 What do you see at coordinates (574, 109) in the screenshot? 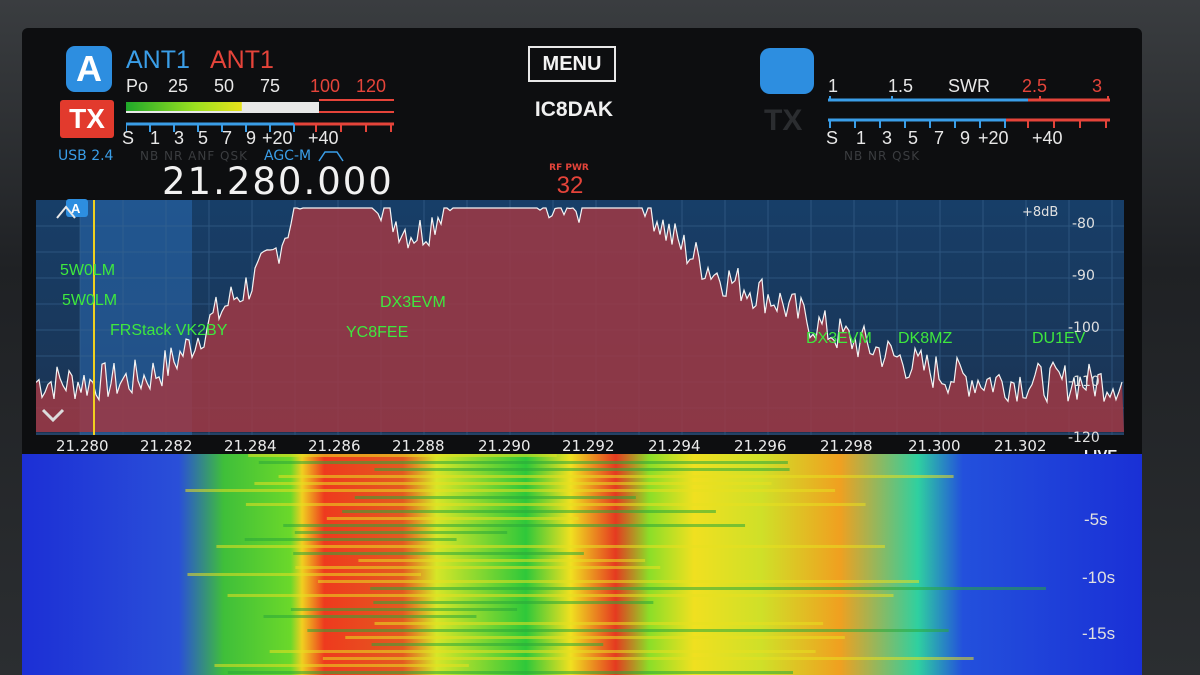
I see `station-callsign: IC8DAK` at bounding box center [574, 109].